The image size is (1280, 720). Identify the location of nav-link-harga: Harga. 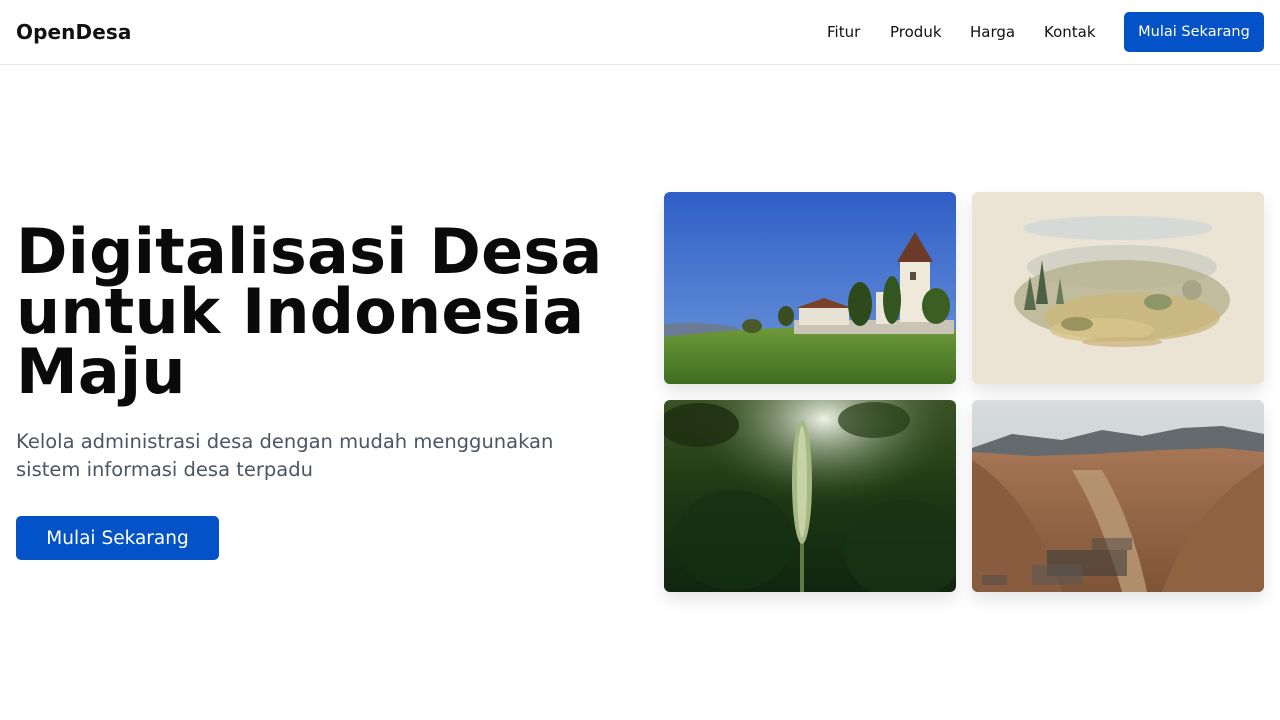
(992, 32).